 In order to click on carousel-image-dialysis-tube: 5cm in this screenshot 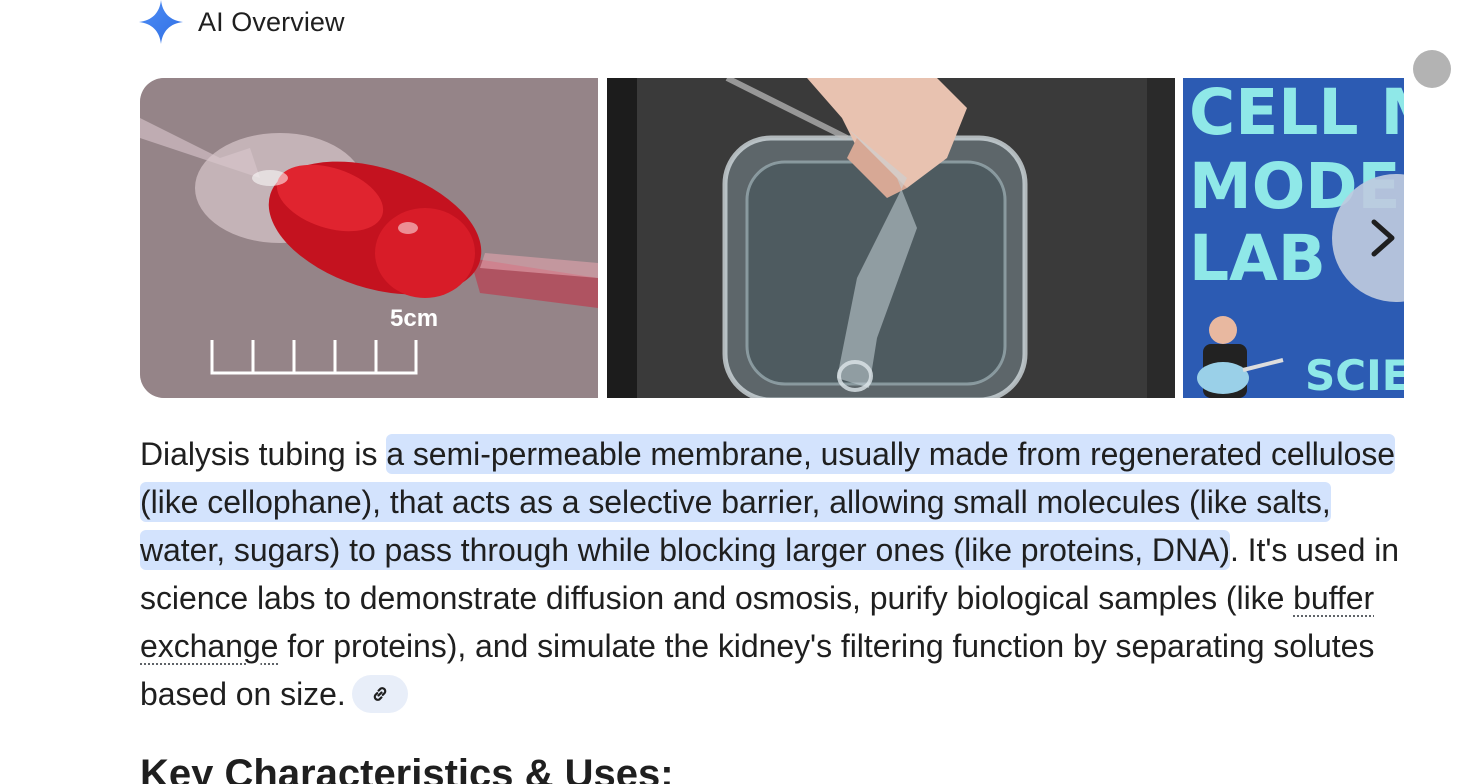, I will do `click(369, 238)`.